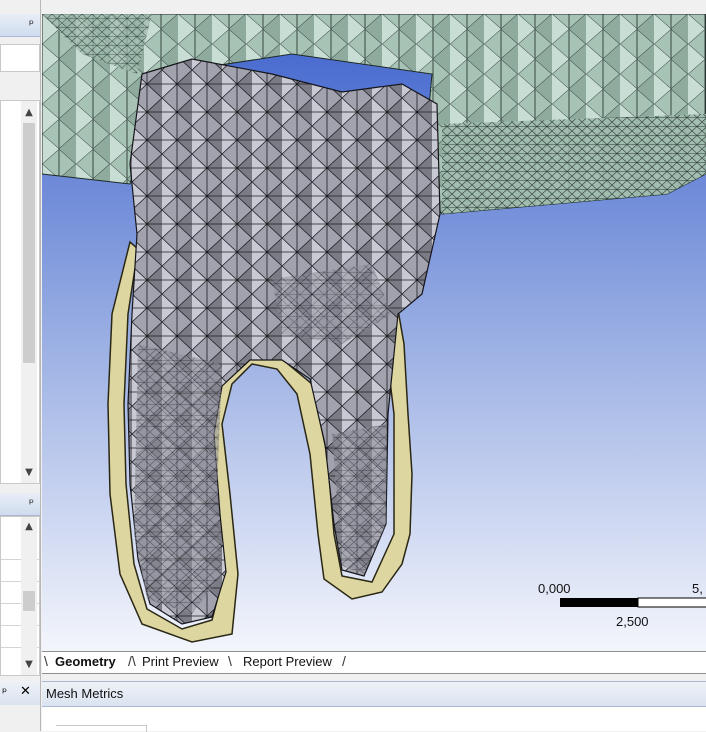  I want to click on mesh-metrics-title: Mesh Metrics, so click(85, 693).